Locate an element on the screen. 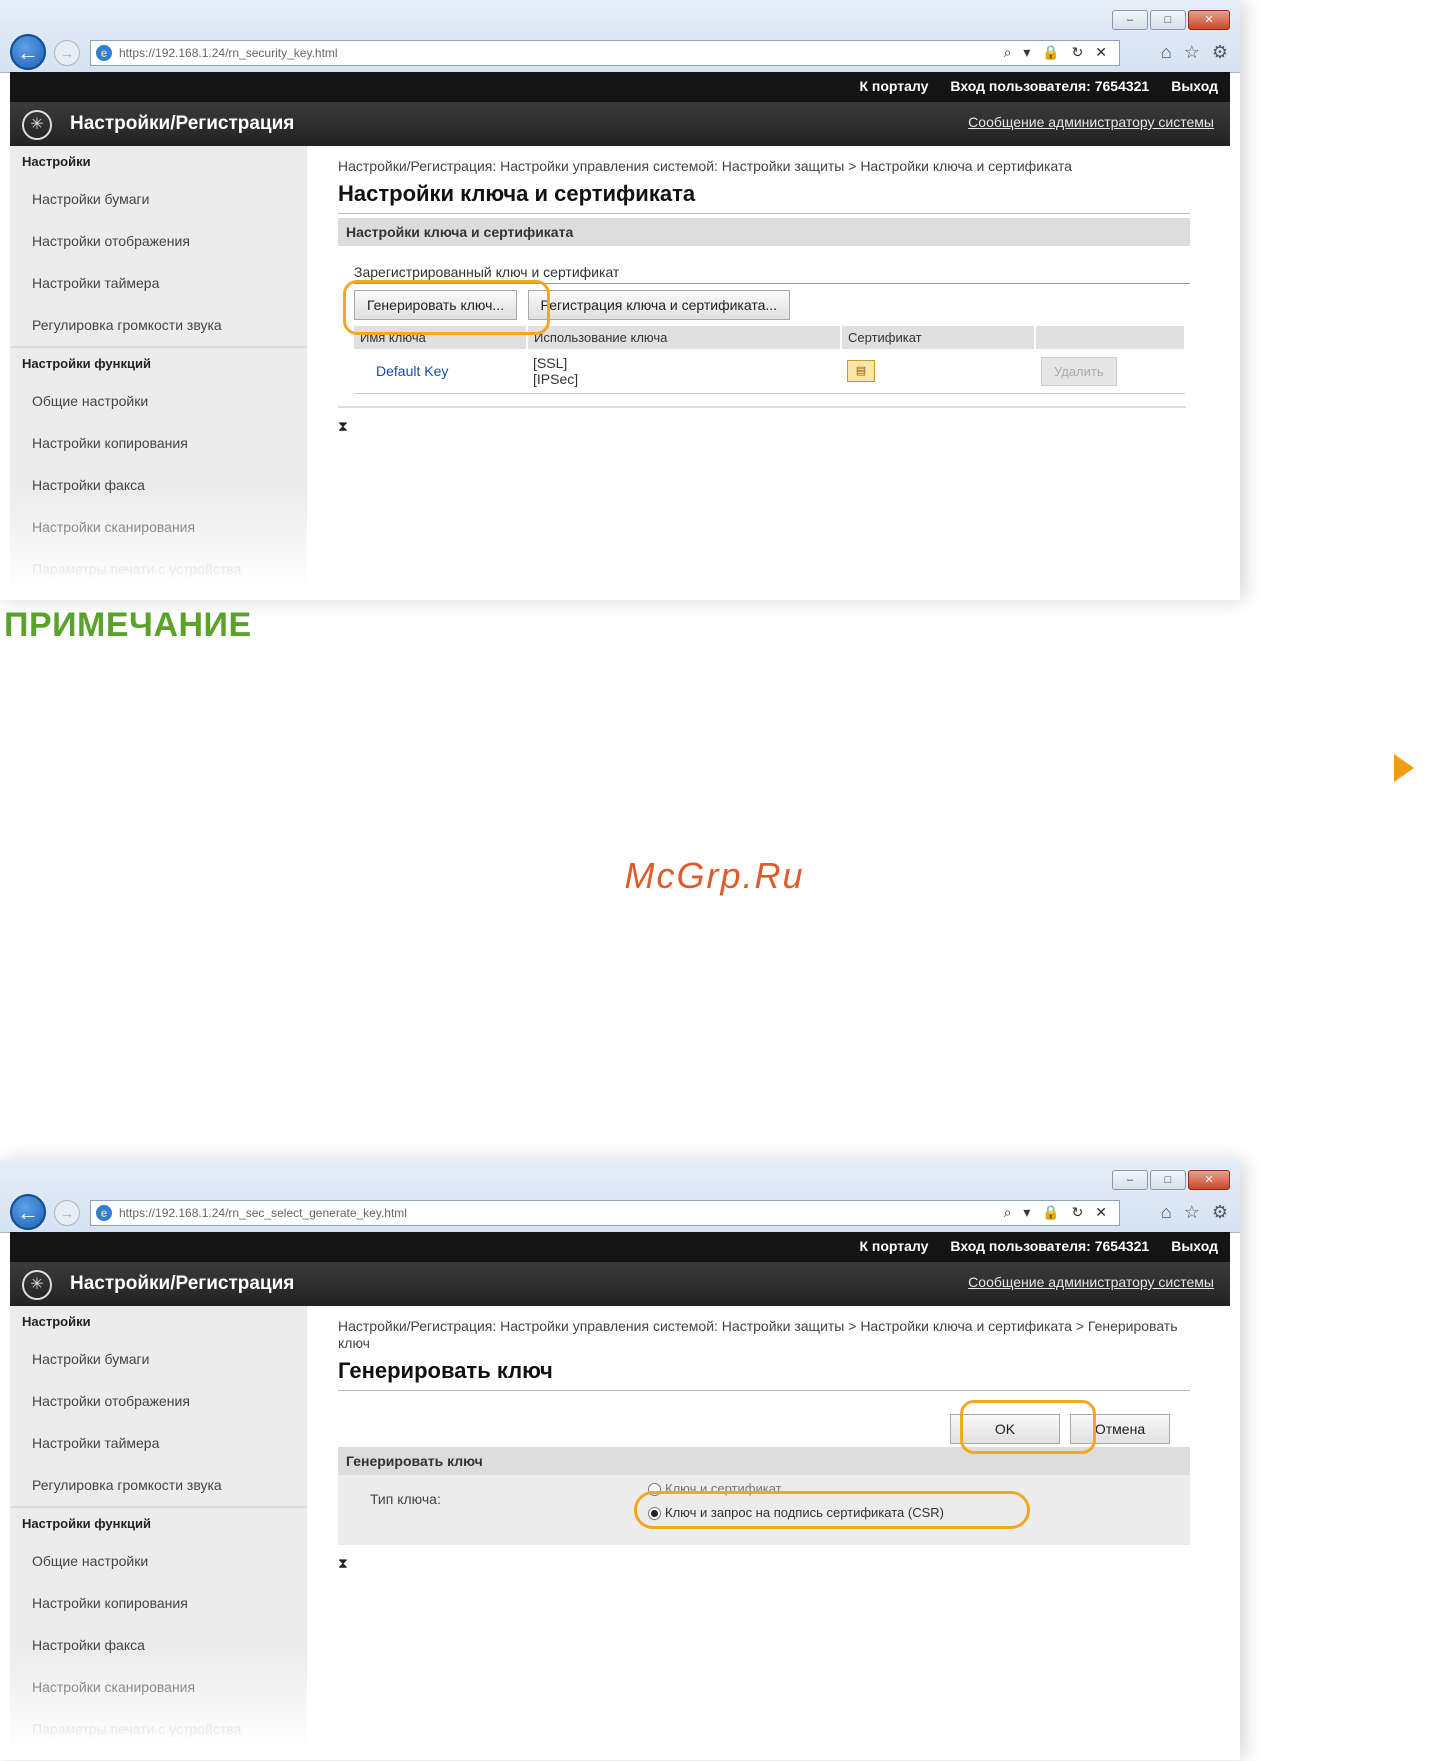  sidebar-section-settings: Настройки is located at coordinates (56, 161).